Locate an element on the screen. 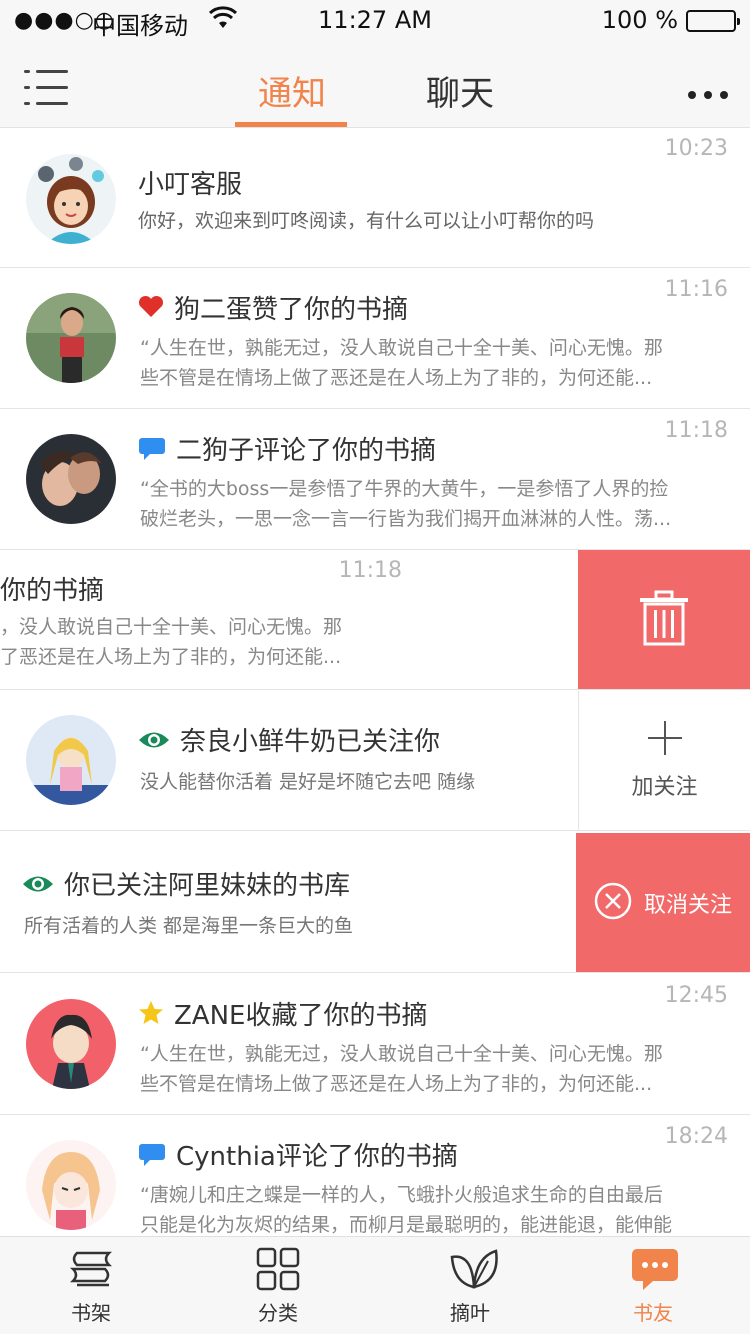 The image size is (750, 1334). item-title: ZANE收藏了你的书摘 is located at coordinates (282, 1014).